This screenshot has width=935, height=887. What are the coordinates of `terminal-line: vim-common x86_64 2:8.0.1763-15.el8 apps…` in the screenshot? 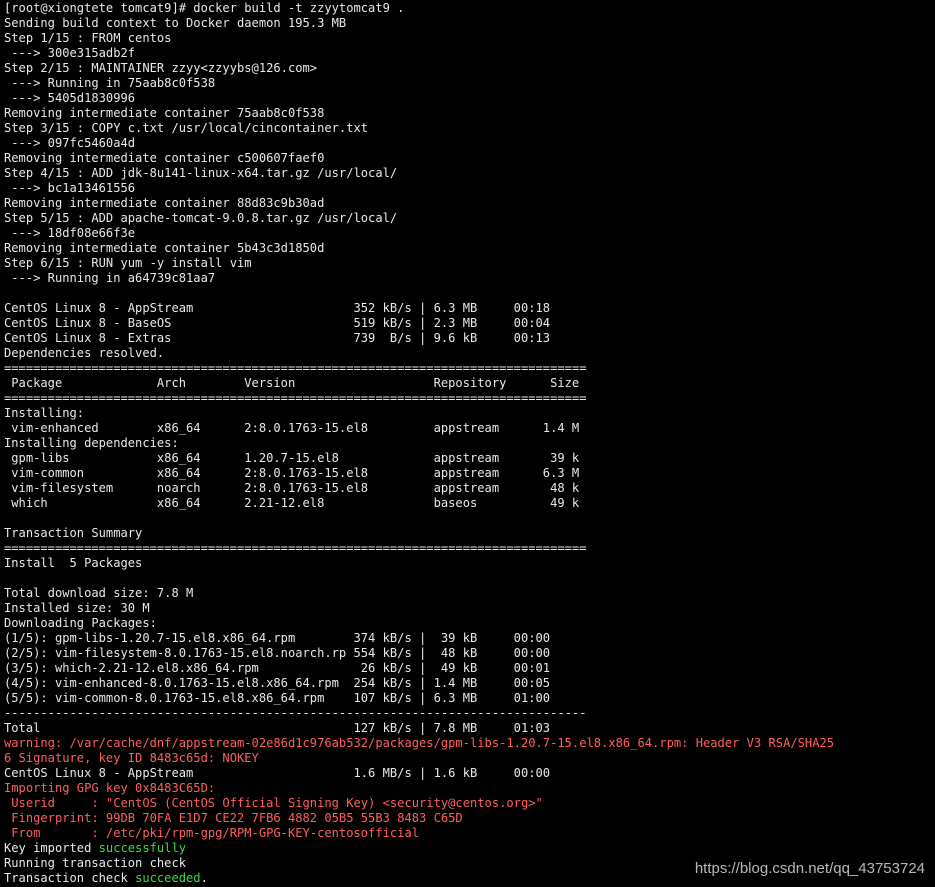 It's located at (469, 473).